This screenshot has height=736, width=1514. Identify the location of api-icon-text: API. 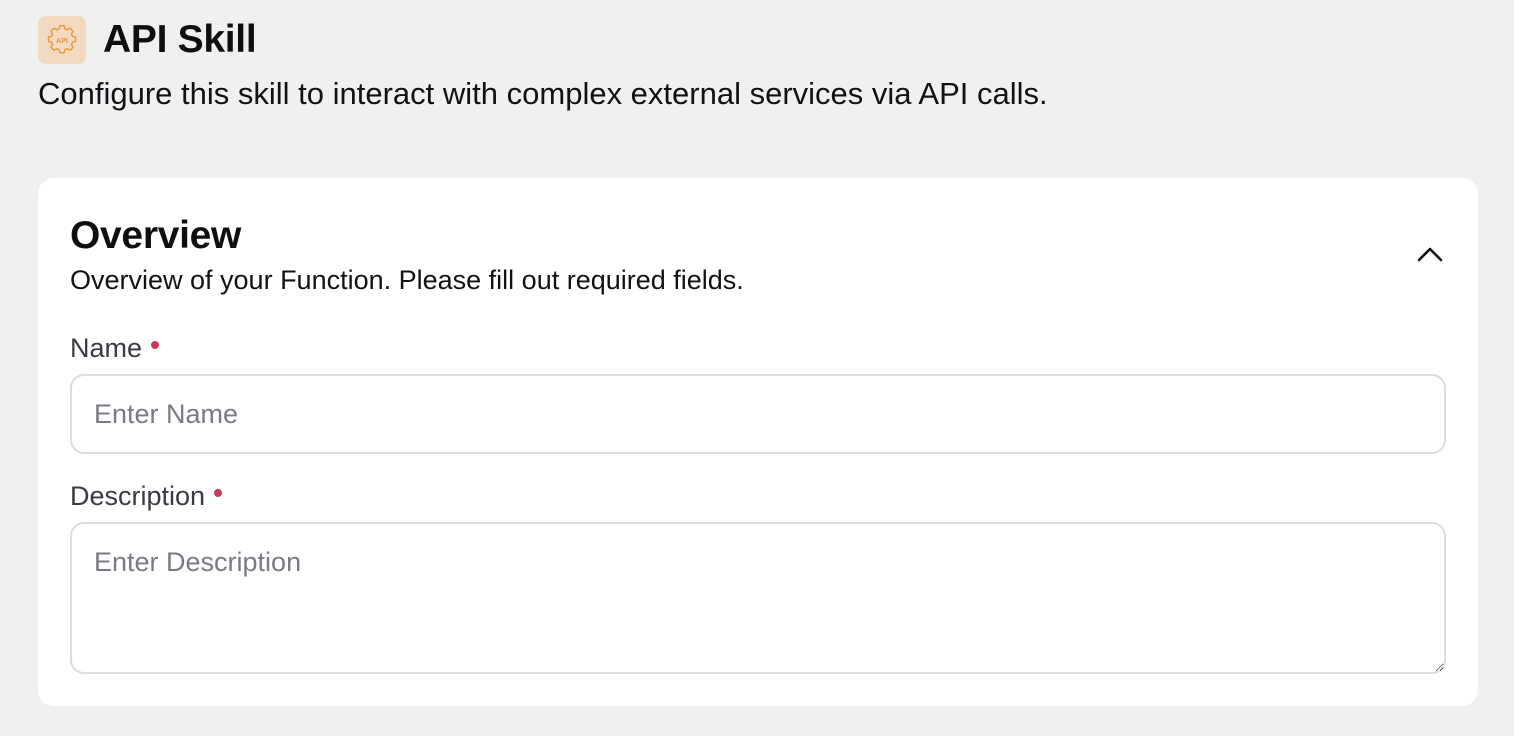
(62, 41).